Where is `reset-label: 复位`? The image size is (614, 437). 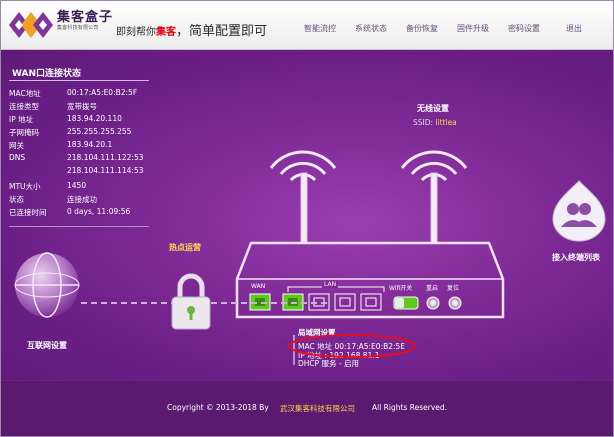
reset-label: 复位 is located at coordinates (453, 288).